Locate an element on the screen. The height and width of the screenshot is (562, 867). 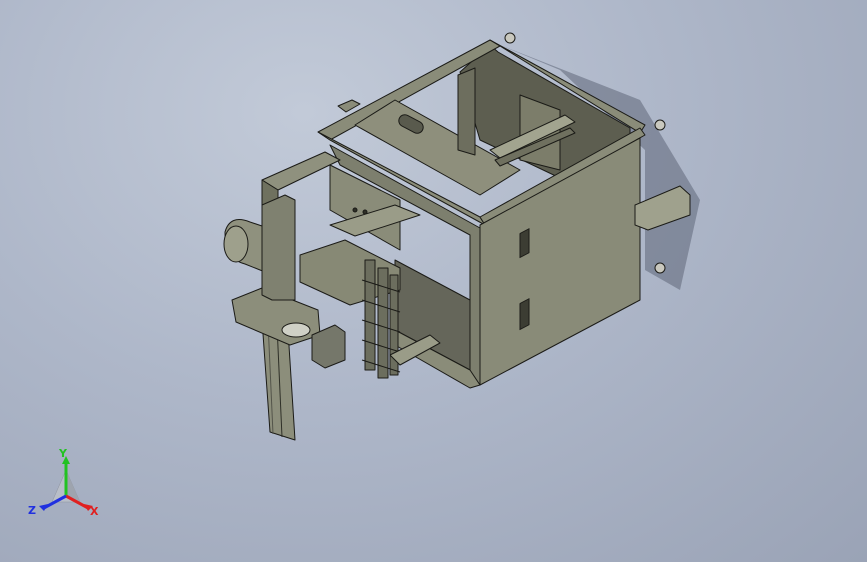
z-axis-tower is located at coordinates (278, 247).